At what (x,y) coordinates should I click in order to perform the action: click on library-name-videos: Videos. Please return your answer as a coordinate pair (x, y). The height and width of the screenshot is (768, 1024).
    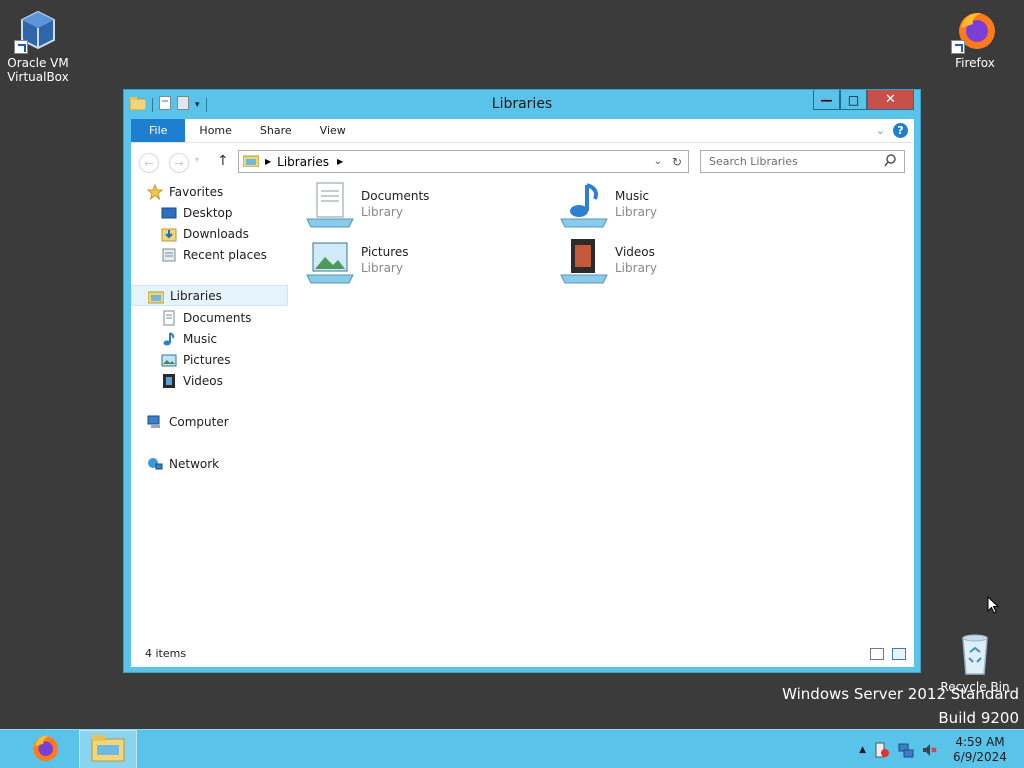
    Looking at the image, I should click on (635, 252).